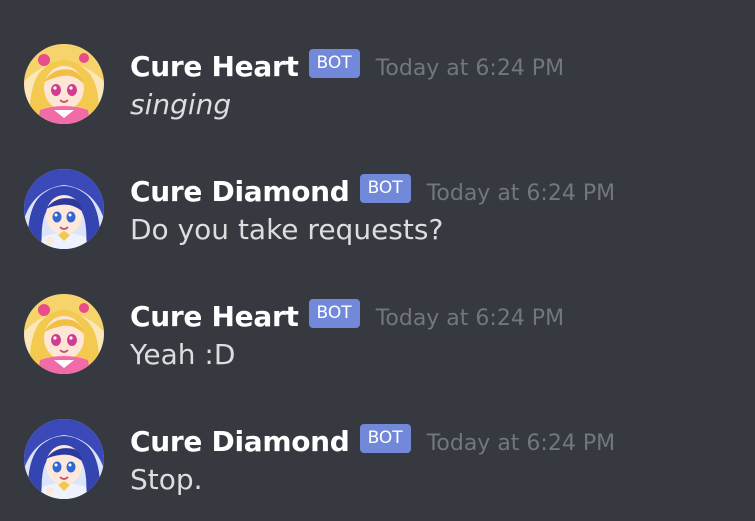 The width and height of the screenshot is (755, 521). What do you see at coordinates (166, 479) in the screenshot?
I see `message-content: Stop.` at bounding box center [166, 479].